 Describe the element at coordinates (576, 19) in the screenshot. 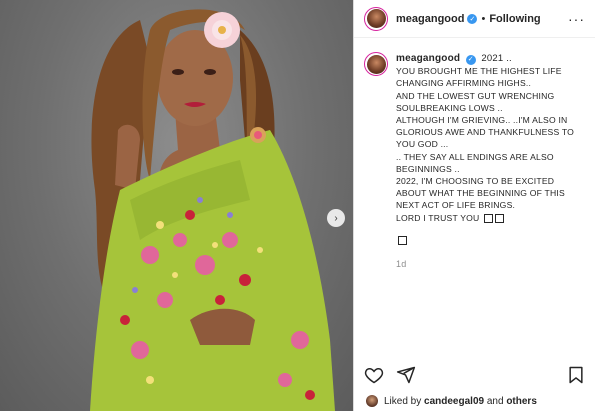

I see `more-icon: ···` at that location.